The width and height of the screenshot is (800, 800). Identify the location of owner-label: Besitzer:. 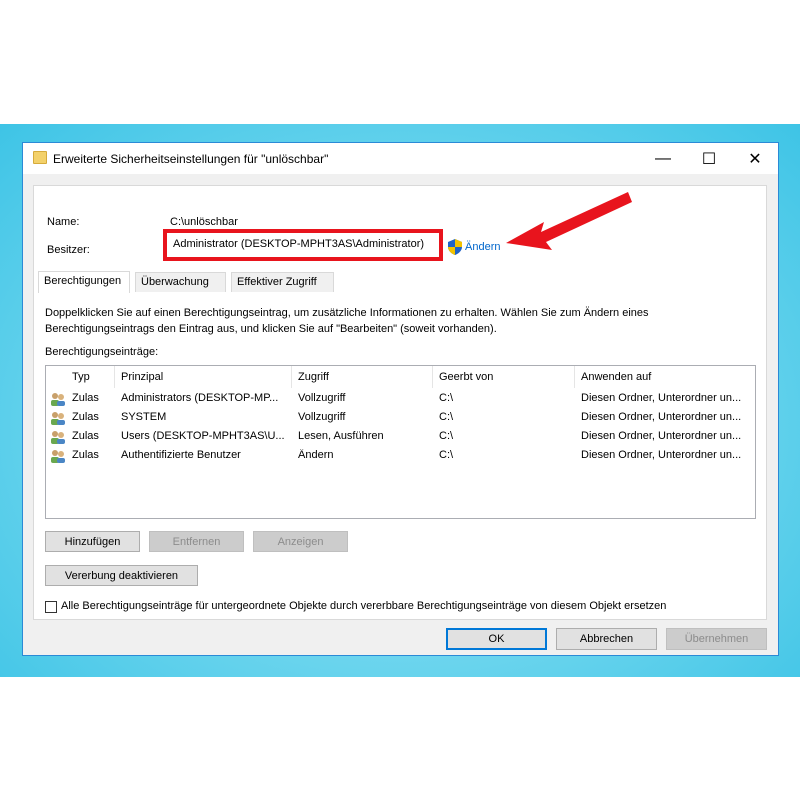
(68, 250).